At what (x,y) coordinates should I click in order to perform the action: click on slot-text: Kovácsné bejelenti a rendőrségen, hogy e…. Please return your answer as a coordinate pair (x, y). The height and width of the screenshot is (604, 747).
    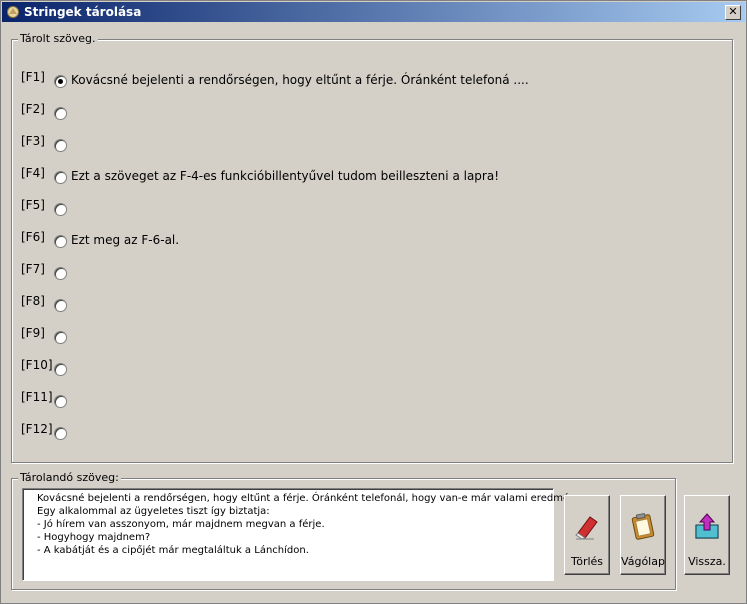
    Looking at the image, I should click on (300, 80).